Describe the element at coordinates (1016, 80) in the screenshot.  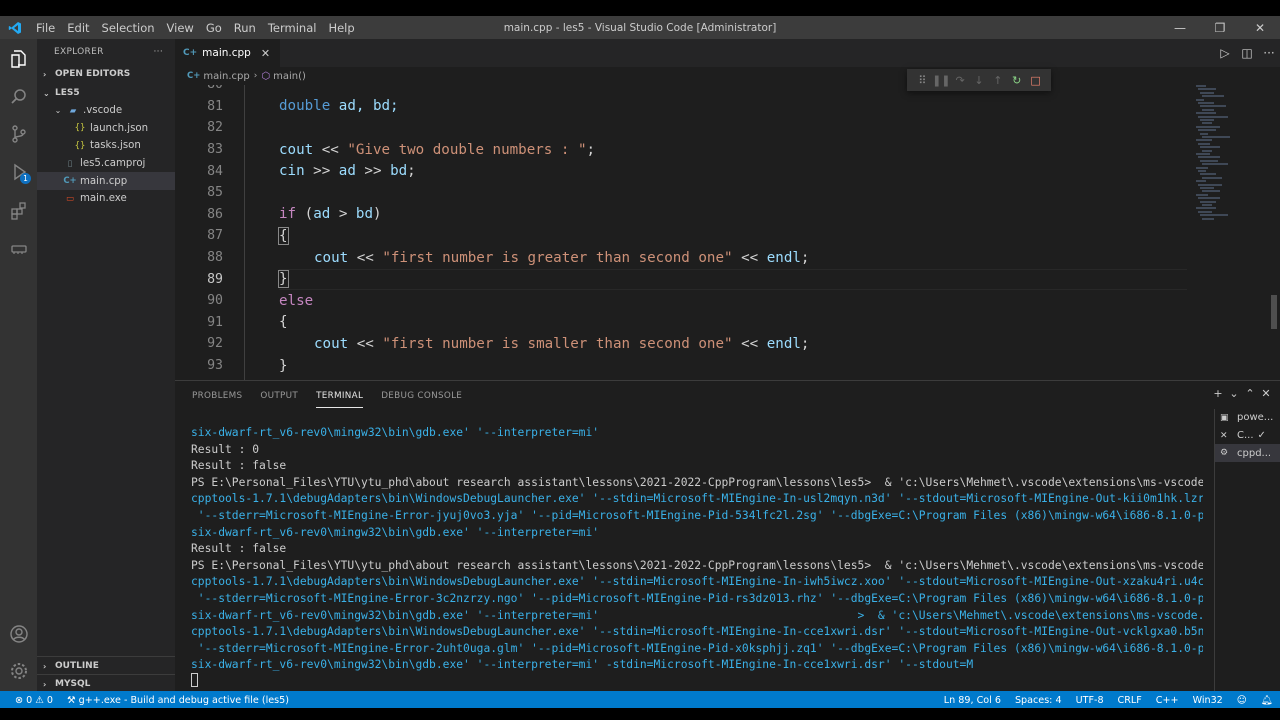
I see `restart-icon: ↻` at that location.